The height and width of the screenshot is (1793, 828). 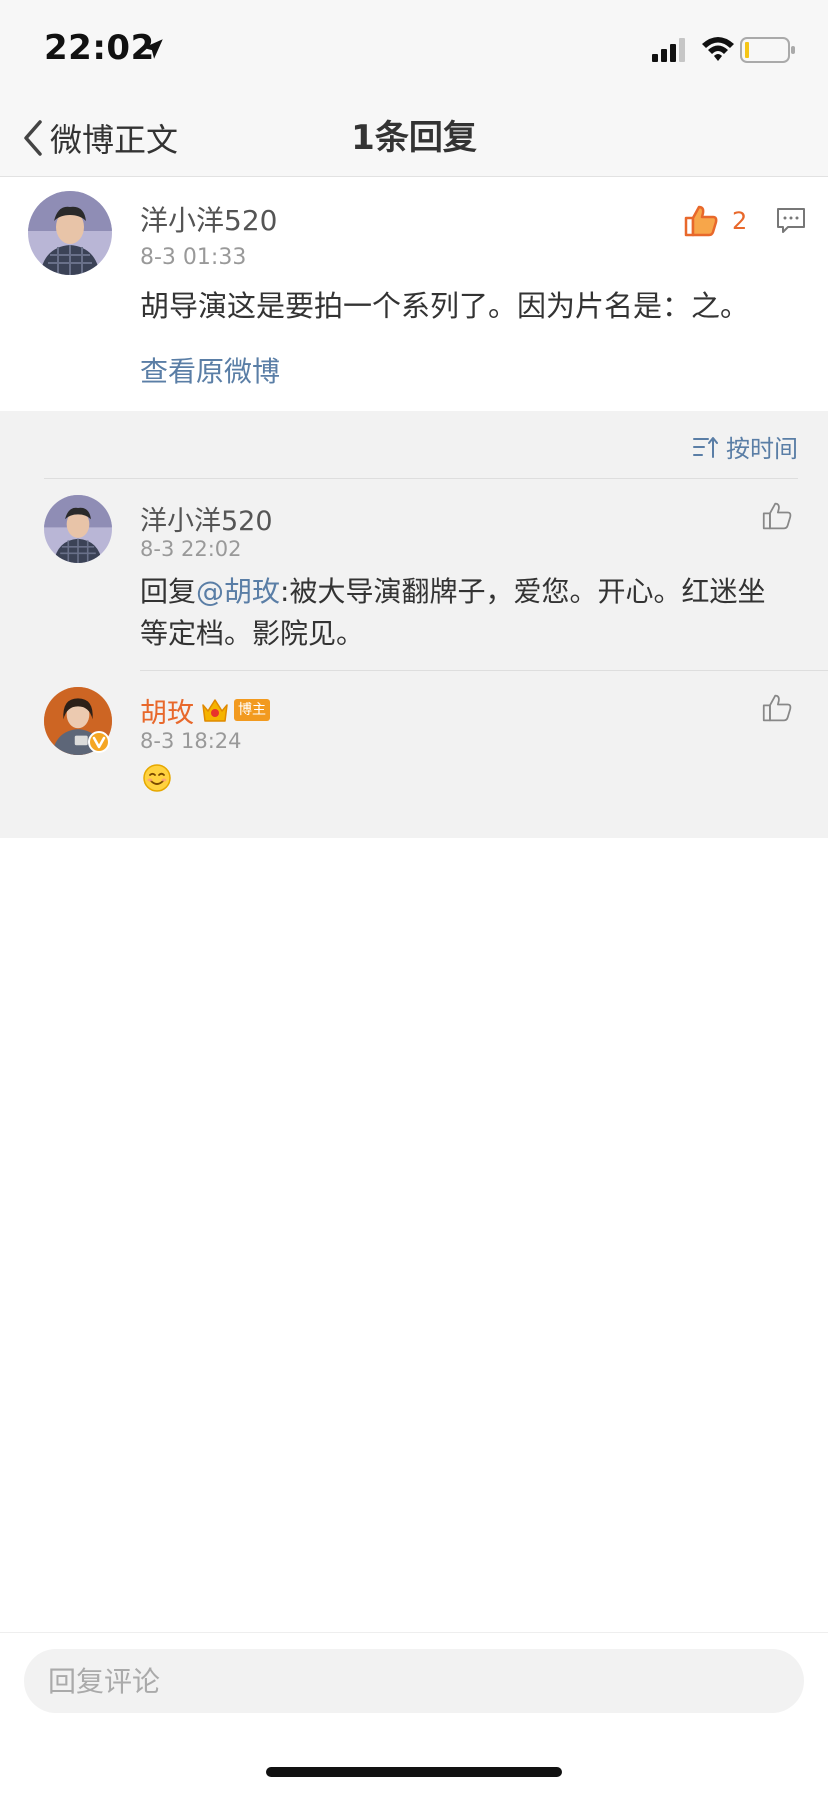 What do you see at coordinates (167, 710) in the screenshot?
I see `reply-username: 胡玫` at bounding box center [167, 710].